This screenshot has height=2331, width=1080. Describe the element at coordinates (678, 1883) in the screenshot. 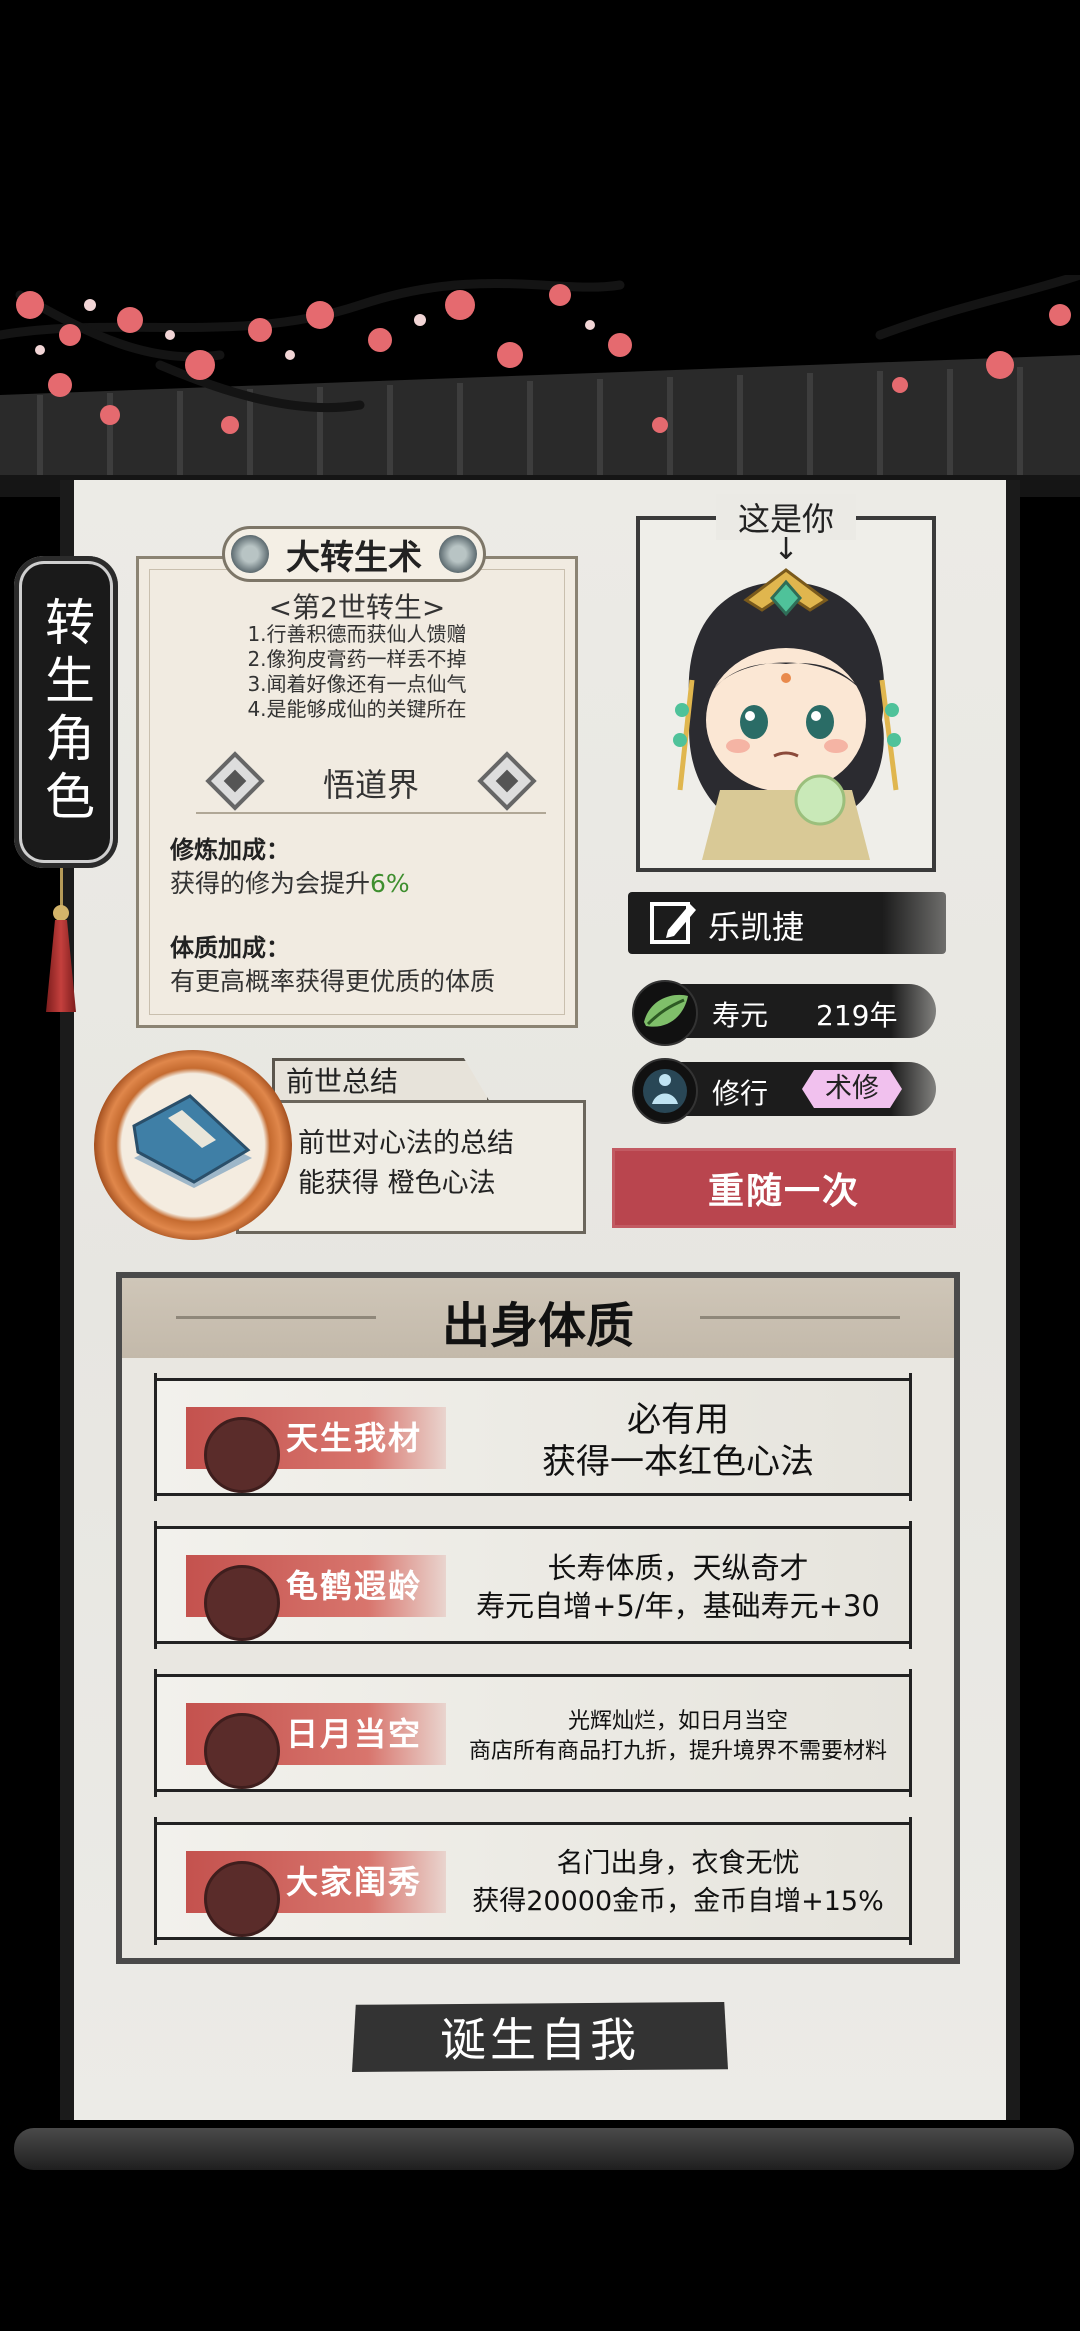

I see `trait-desc: 名门出身，衣食无忧 获得20000金币，金币自增+15%` at that location.